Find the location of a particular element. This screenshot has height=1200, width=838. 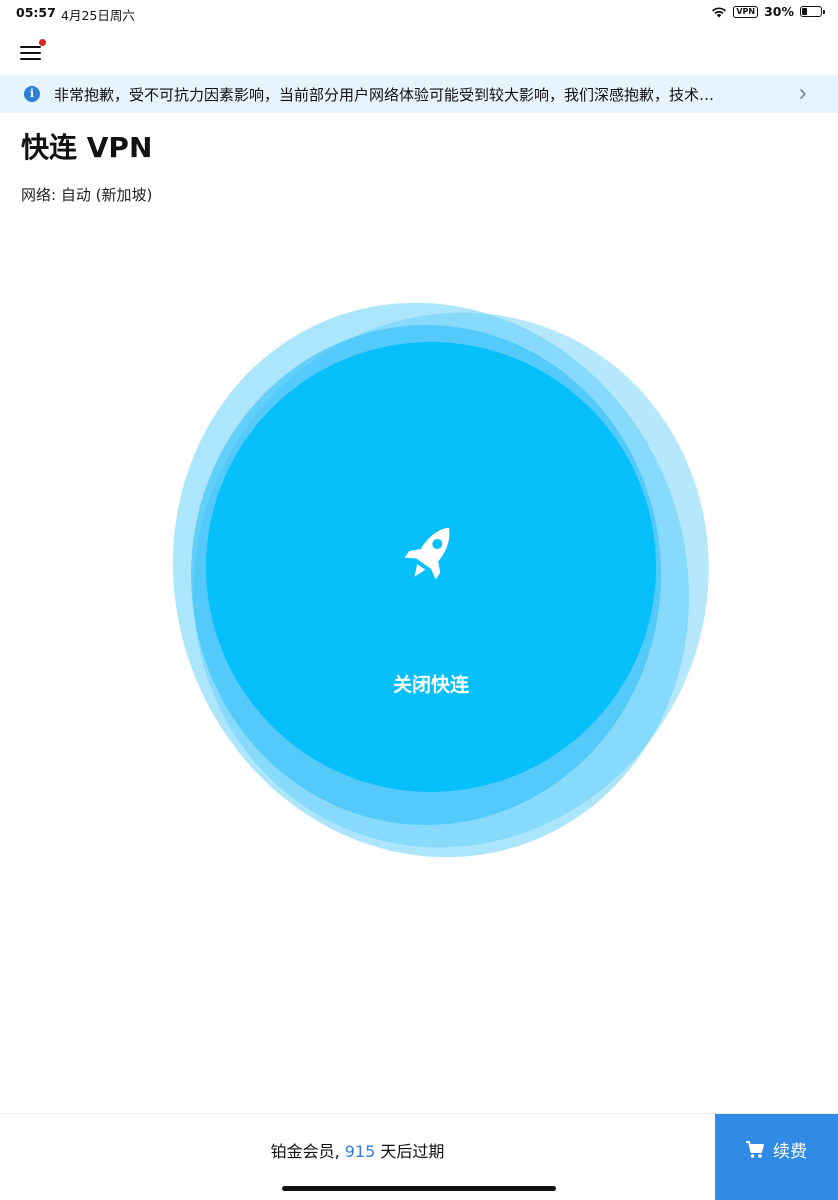

wifi-icon is located at coordinates (719, 11).